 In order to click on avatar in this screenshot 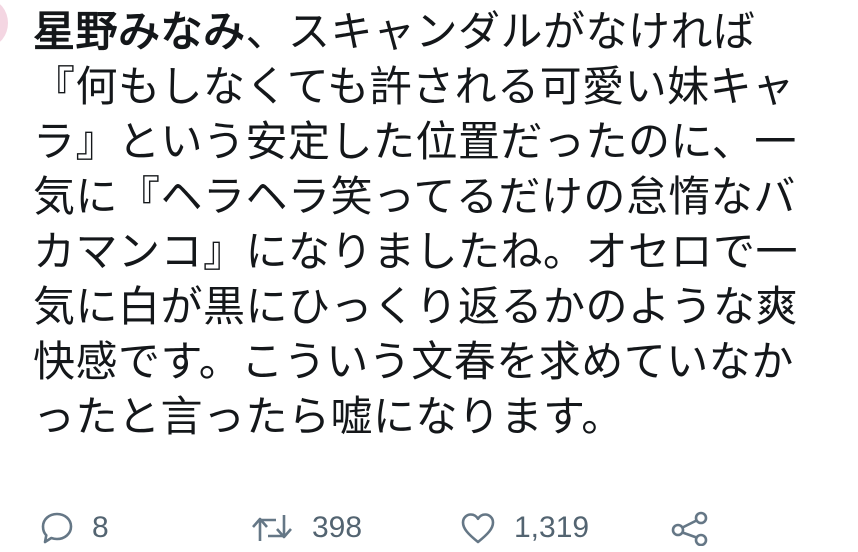, I will do `click(4, 23)`.